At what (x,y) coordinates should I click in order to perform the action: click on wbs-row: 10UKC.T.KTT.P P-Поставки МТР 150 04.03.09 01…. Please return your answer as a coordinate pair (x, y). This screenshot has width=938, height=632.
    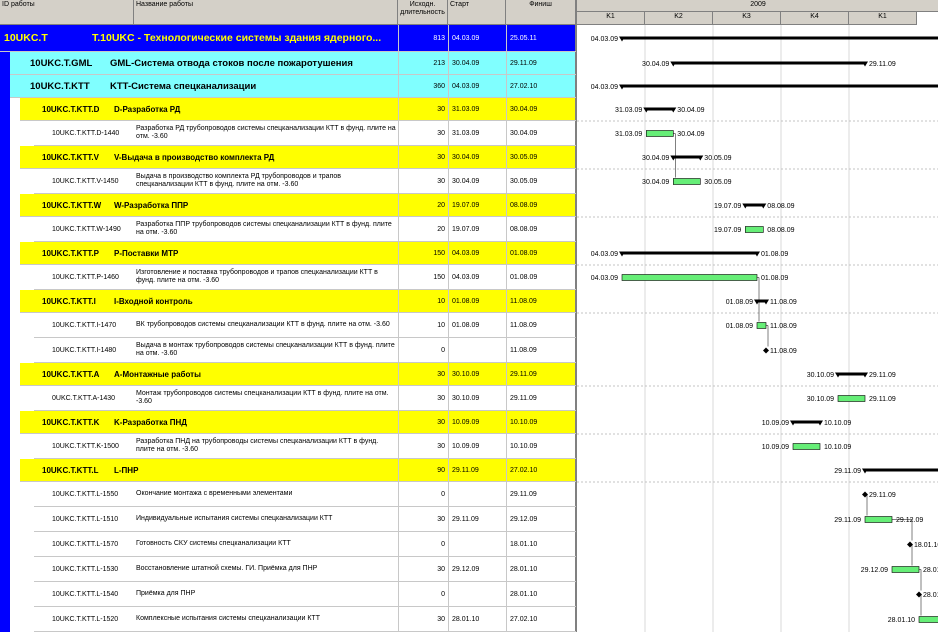
    Looking at the image, I should click on (298, 253).